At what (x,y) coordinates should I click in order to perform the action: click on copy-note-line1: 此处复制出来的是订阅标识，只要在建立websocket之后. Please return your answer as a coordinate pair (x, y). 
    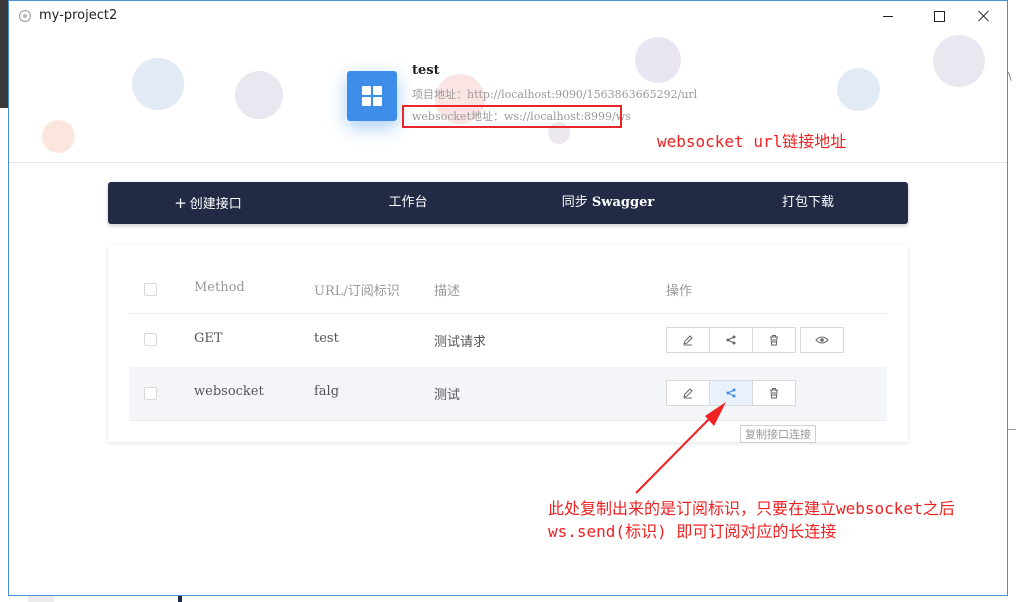
    Looking at the image, I should click on (751, 508).